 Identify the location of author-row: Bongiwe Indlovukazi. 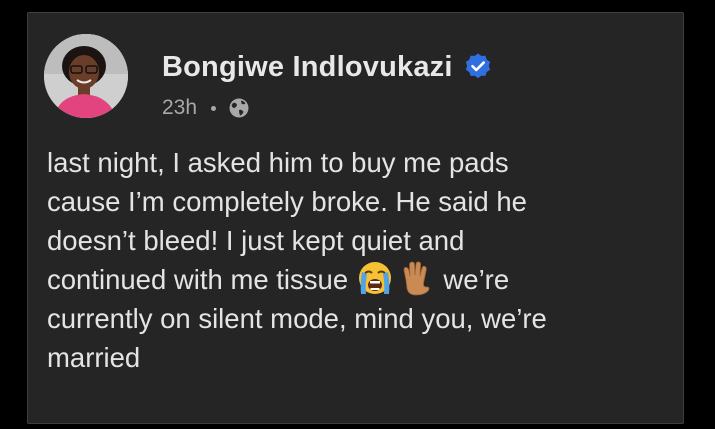
(327, 67).